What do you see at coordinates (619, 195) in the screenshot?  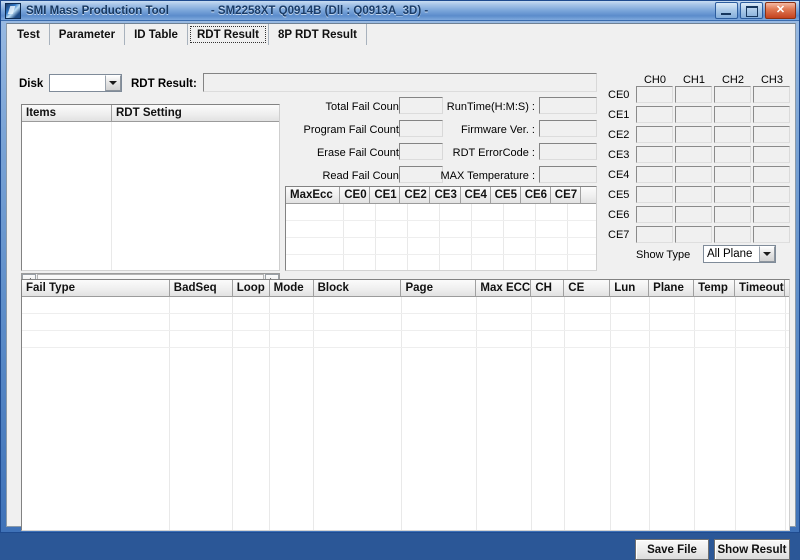 I see `row-label-ce5: CE5` at bounding box center [619, 195].